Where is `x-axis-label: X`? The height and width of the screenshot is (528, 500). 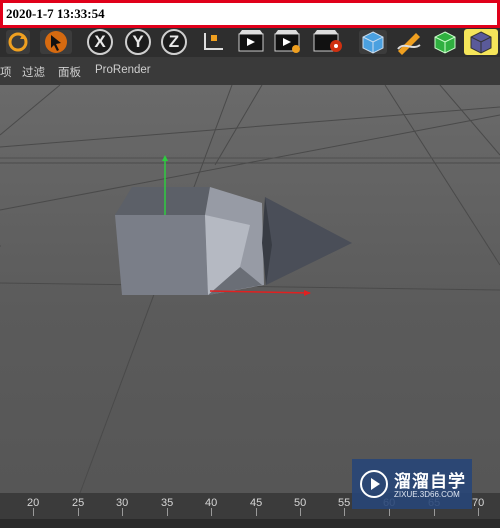 x-axis-label: X is located at coordinates (100, 42).